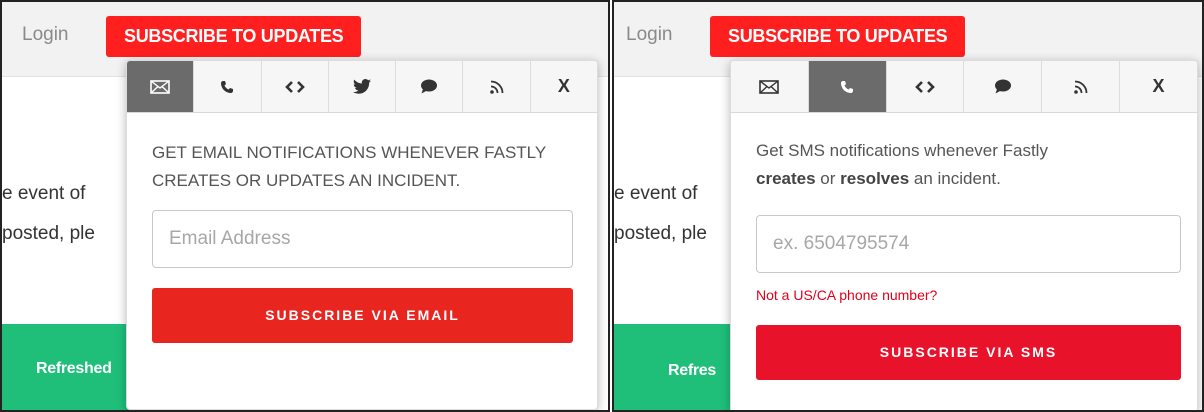 This screenshot has height=412, width=1204. Describe the element at coordinates (968, 244) in the screenshot. I see `phone-number-input` at that location.